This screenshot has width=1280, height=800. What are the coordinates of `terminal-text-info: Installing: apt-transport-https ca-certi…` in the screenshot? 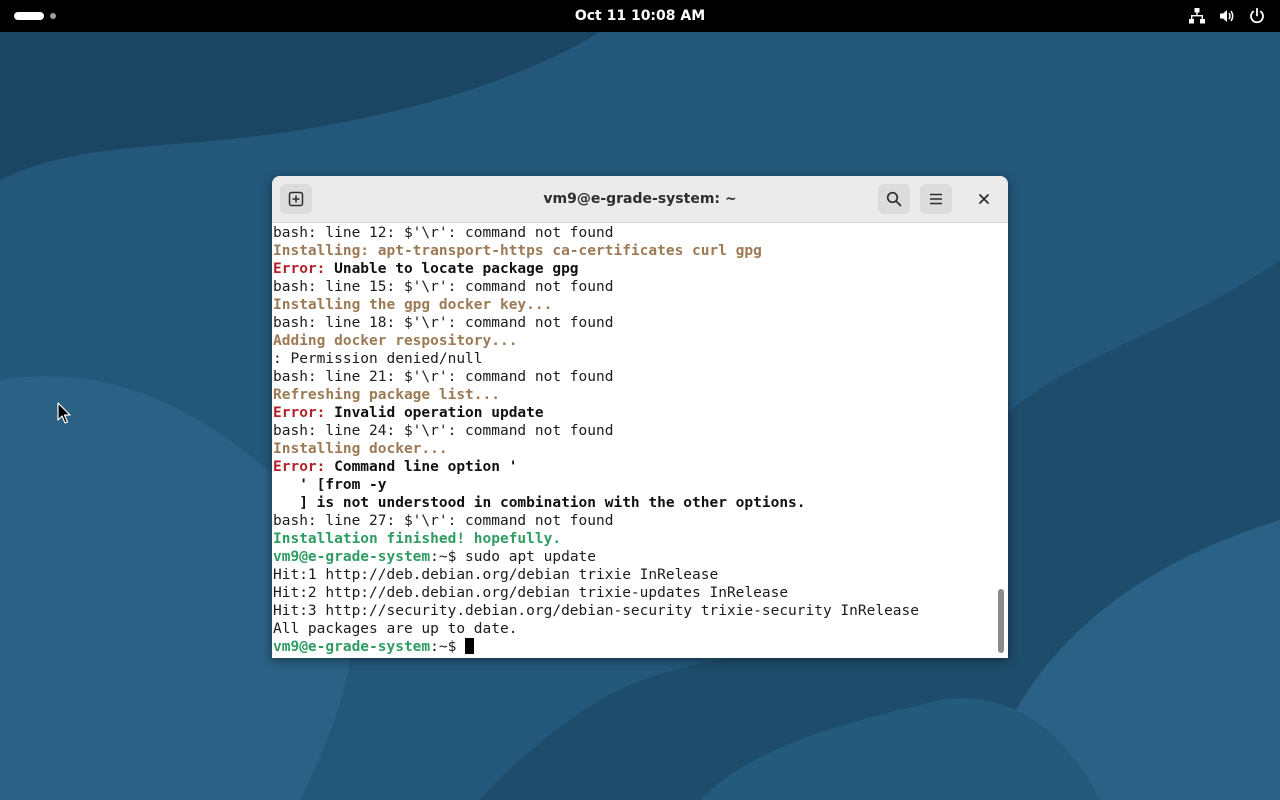 It's located at (517, 251).